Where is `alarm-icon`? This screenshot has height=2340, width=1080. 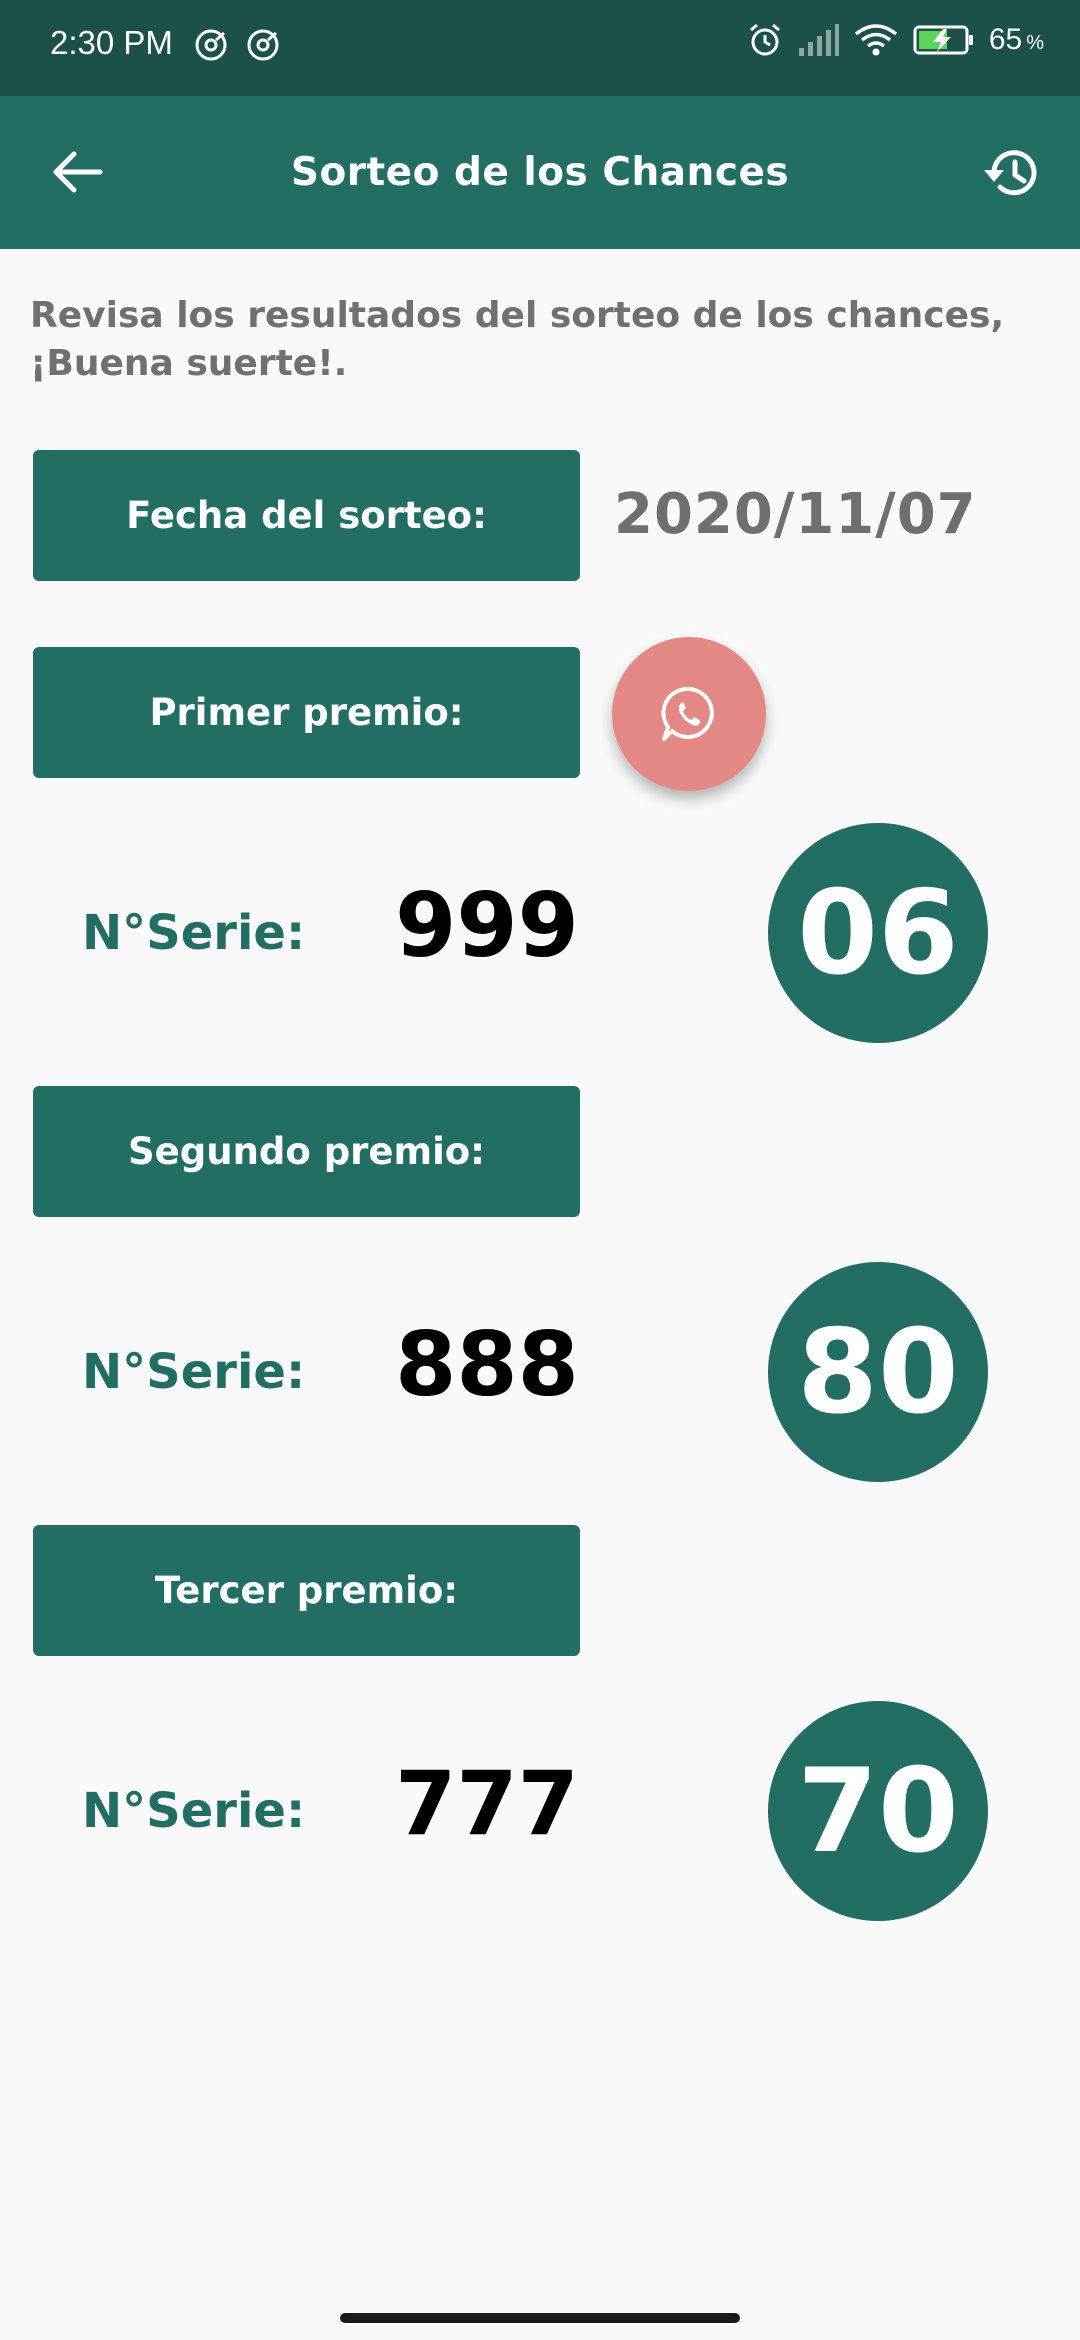 alarm-icon is located at coordinates (764, 39).